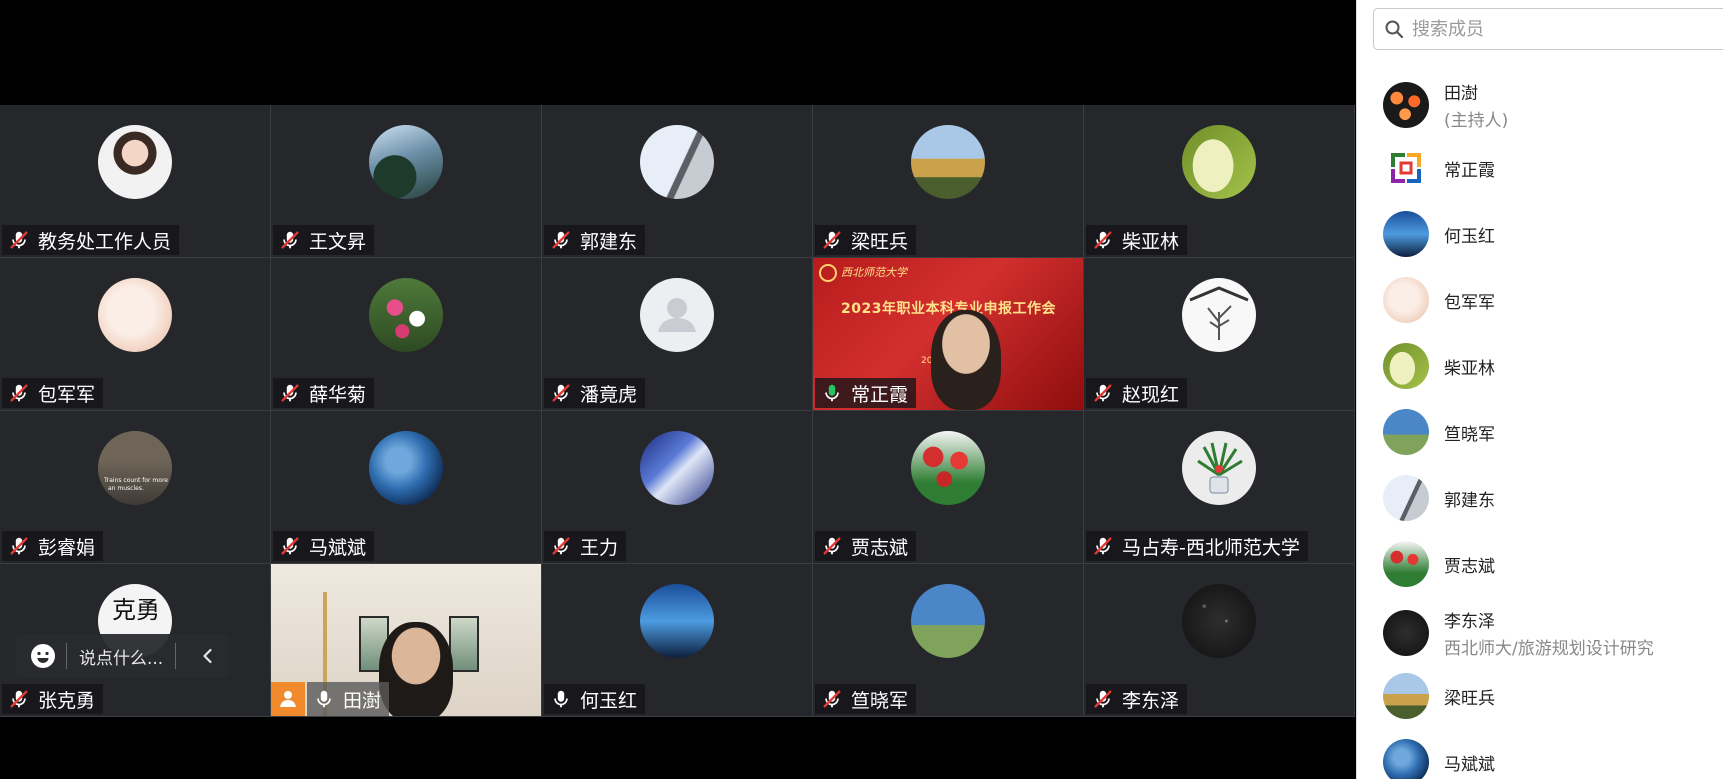  I want to click on participant-video-tile: 西北师范大学 2023年职业本科专业申报工作会 2023 常正霞, so click(948, 334).